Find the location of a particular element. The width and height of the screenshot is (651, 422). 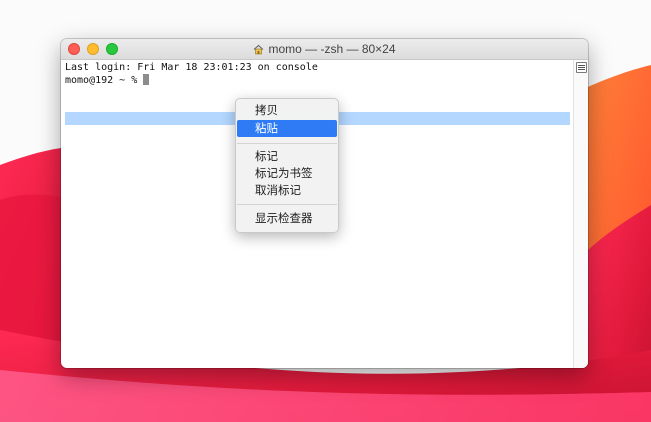

window-title-text: momo — -zsh — 80×24 is located at coordinates (332, 49).